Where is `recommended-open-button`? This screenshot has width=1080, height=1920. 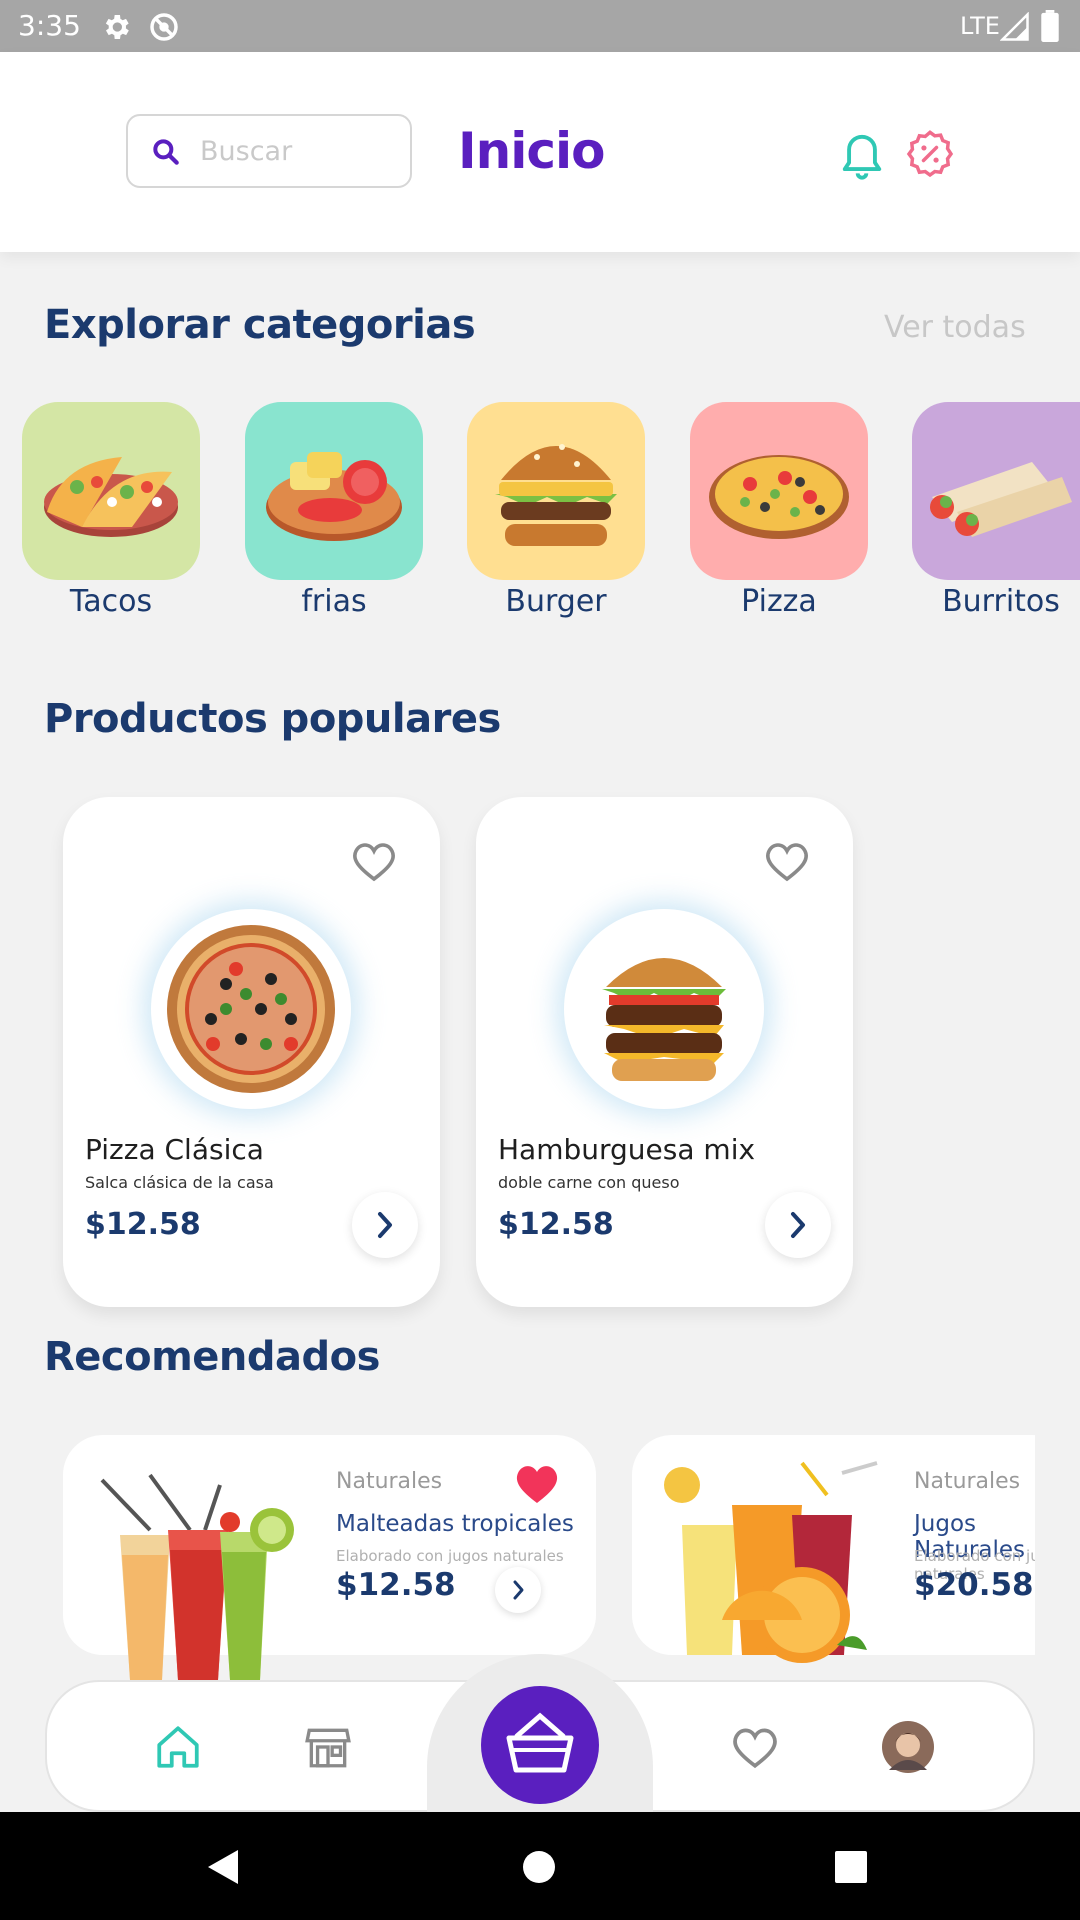 recommended-open-button is located at coordinates (518, 1590).